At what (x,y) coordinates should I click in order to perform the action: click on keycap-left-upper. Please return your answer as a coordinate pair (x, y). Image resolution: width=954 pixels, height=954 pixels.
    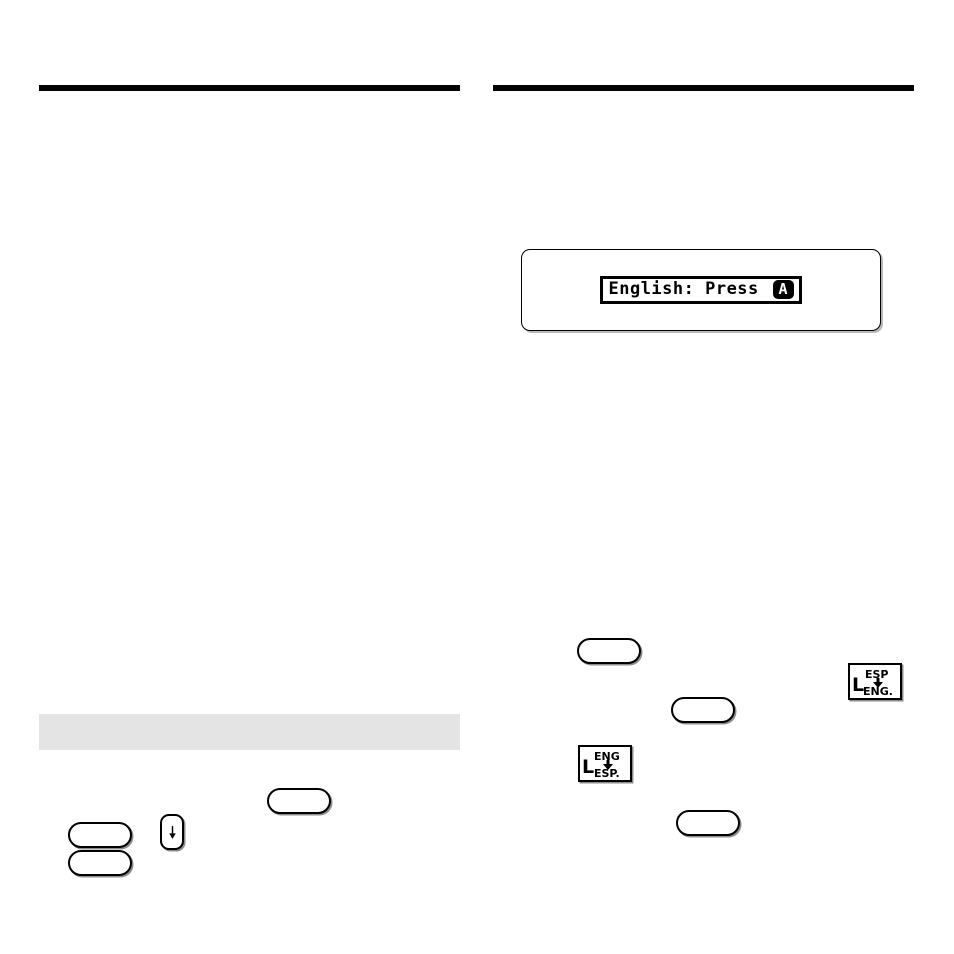
    Looking at the image, I should click on (299, 801).